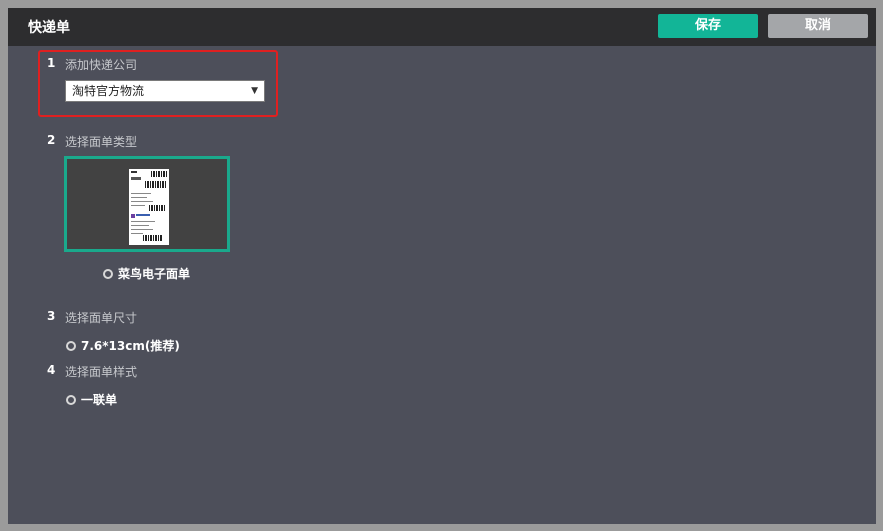 Image resolution: width=883 pixels, height=531 pixels. Describe the element at coordinates (51, 370) in the screenshot. I see `step-4-number: 4` at that location.